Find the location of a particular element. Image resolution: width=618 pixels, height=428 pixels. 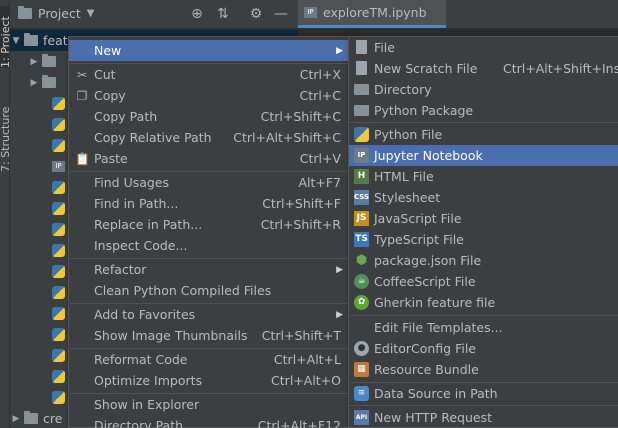

menu-item-find-usages: Find Usages Alt+F7 is located at coordinates (209, 182).